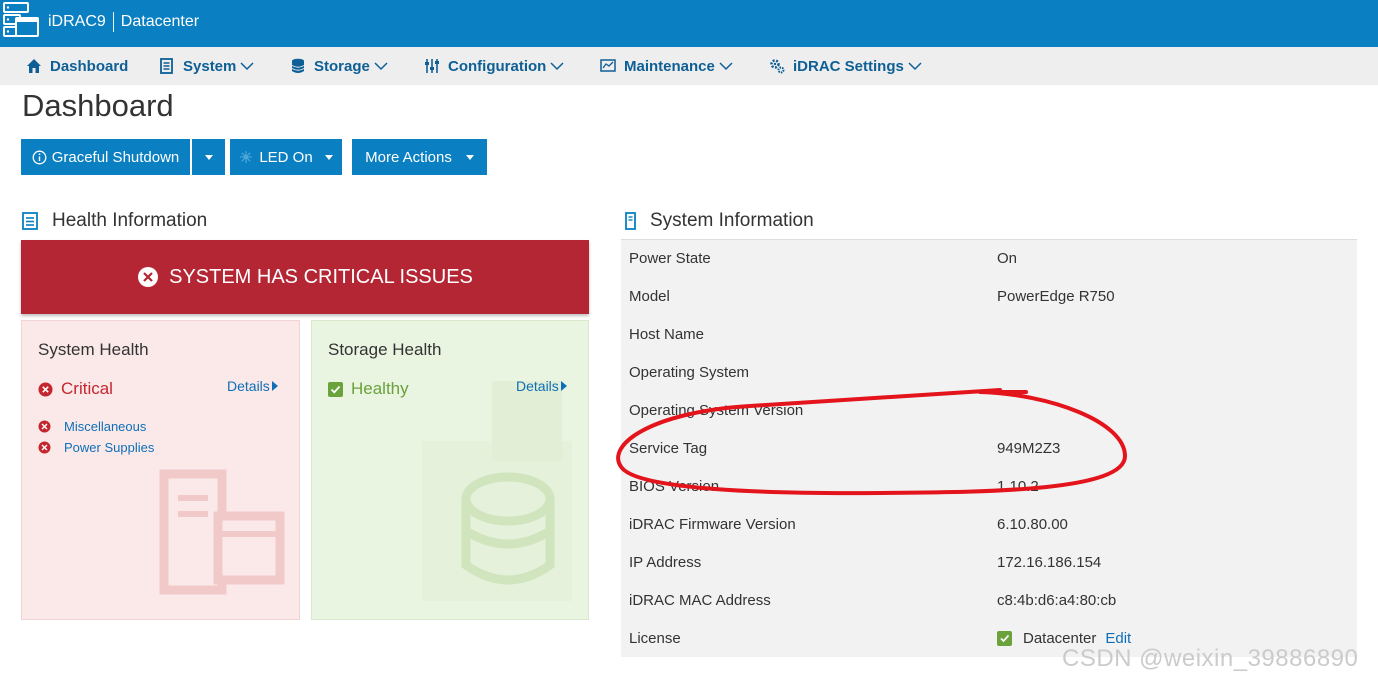 The height and width of the screenshot is (679, 1378). Describe the element at coordinates (432, 66) in the screenshot. I see `sliders-icon` at that location.